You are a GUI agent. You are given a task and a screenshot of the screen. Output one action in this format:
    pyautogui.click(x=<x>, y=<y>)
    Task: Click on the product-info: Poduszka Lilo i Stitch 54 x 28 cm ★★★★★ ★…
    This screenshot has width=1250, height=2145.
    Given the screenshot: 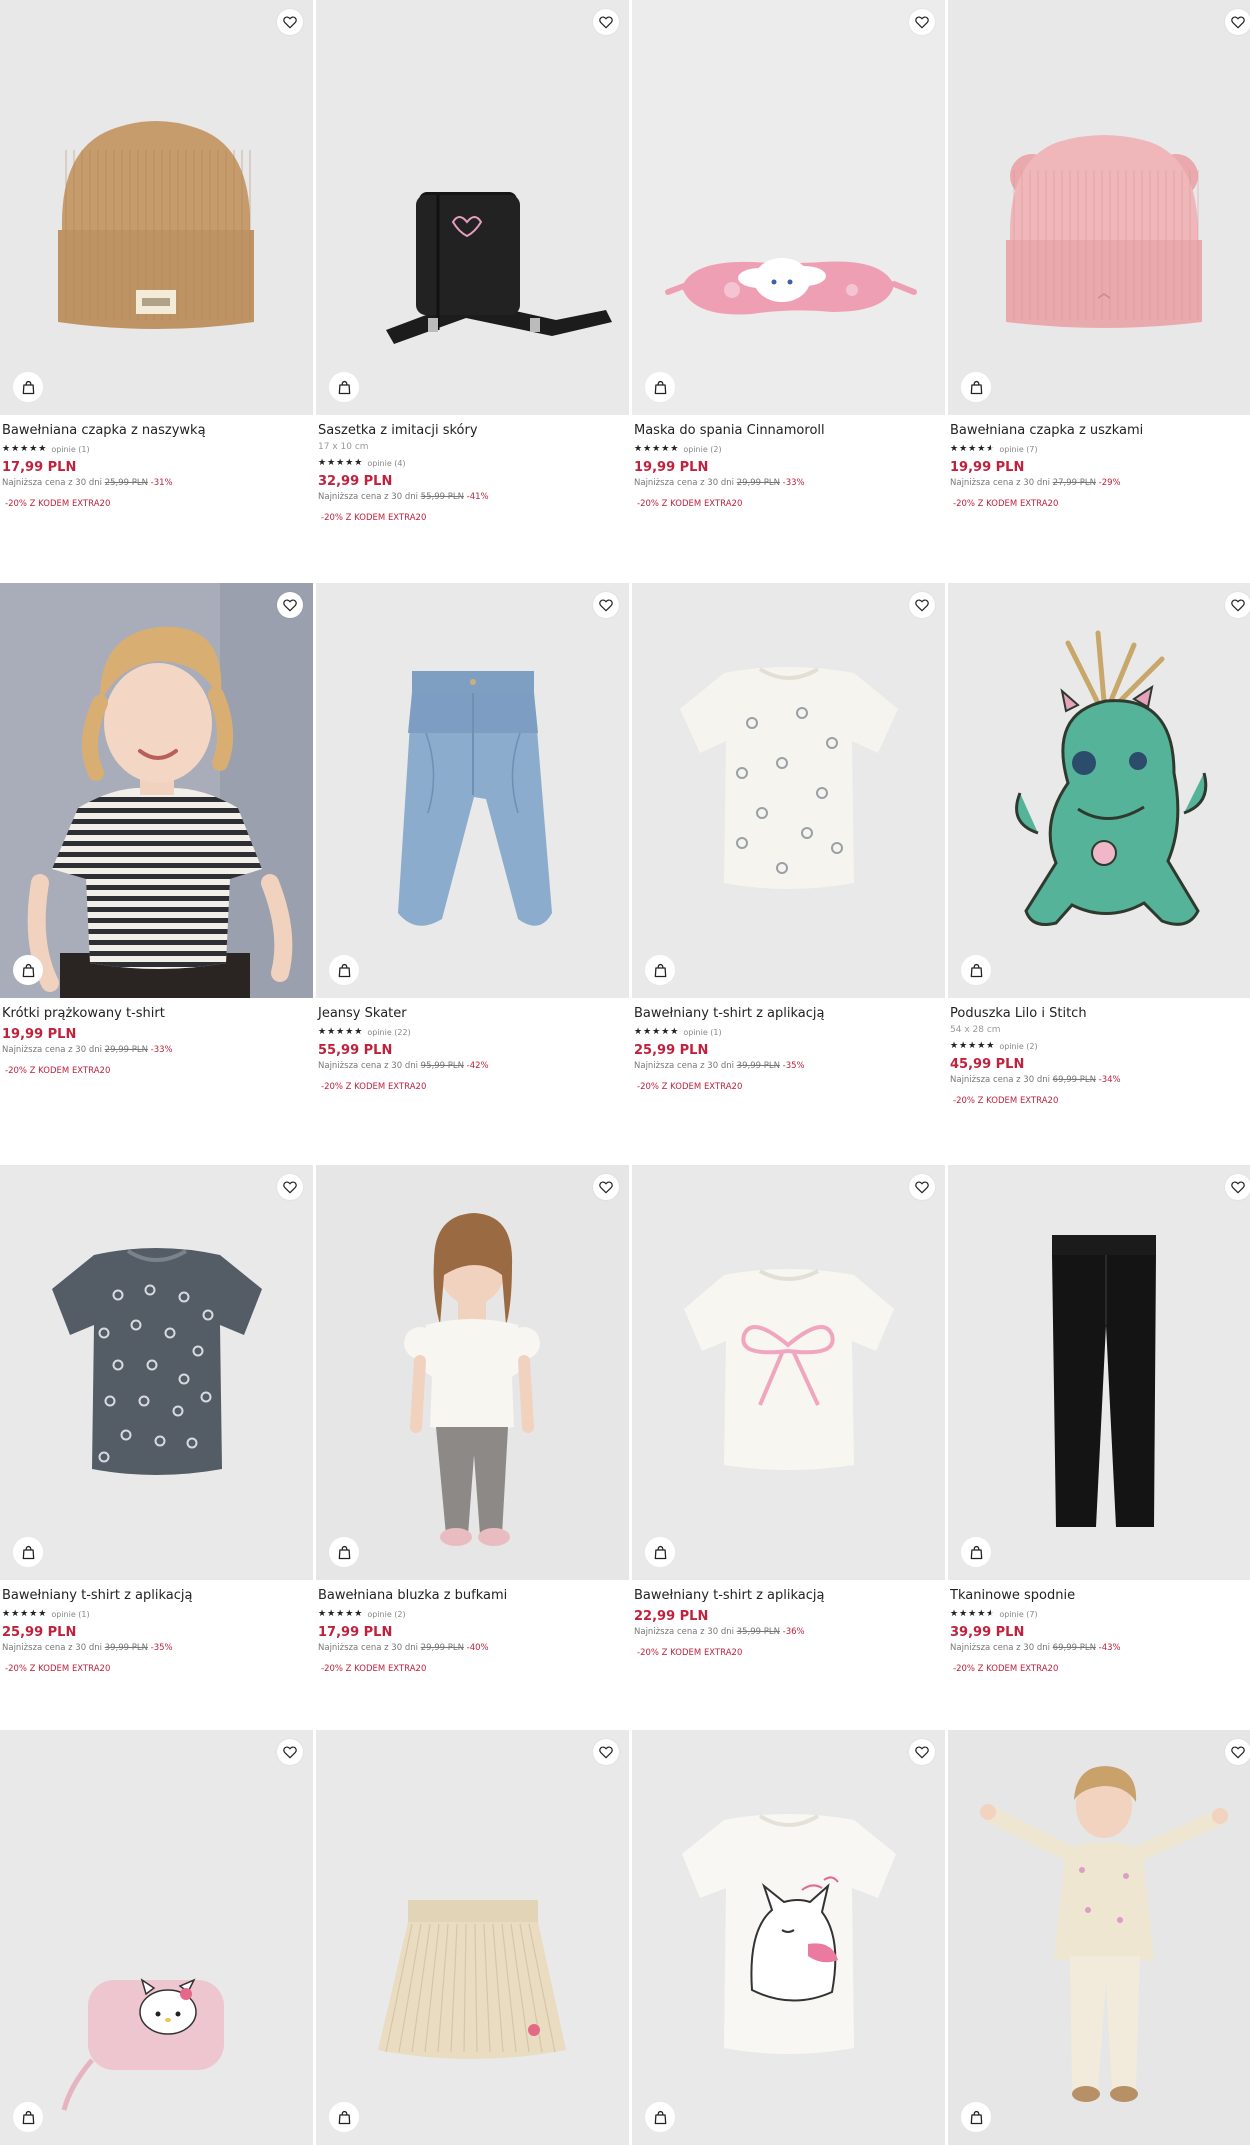 What is the action you would take?
    pyautogui.click(x=1099, y=1053)
    